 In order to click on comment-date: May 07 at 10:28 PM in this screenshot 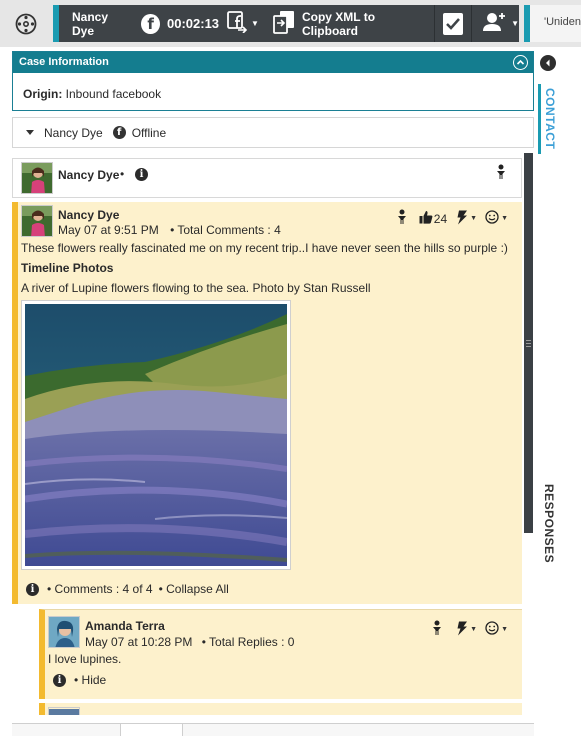, I will do `click(139, 642)`.